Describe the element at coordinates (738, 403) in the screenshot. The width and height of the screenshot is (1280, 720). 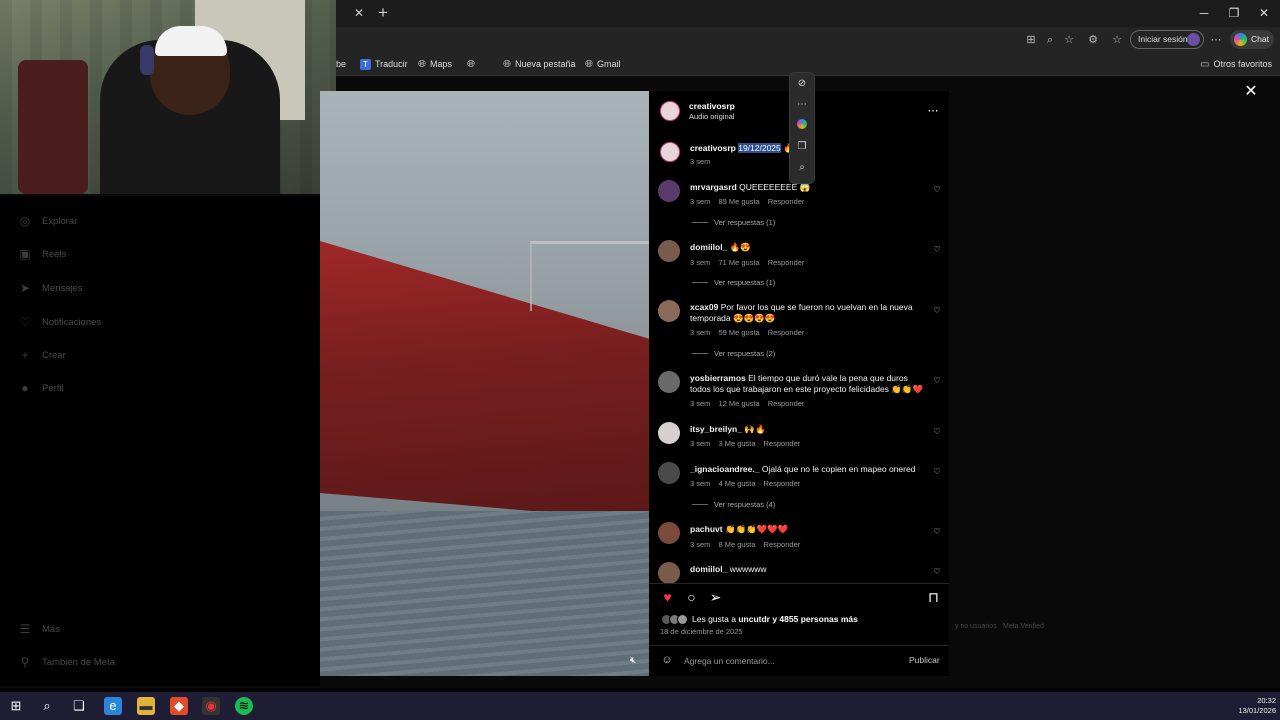
I see `comment-likes: 12 Me gusta` at that location.